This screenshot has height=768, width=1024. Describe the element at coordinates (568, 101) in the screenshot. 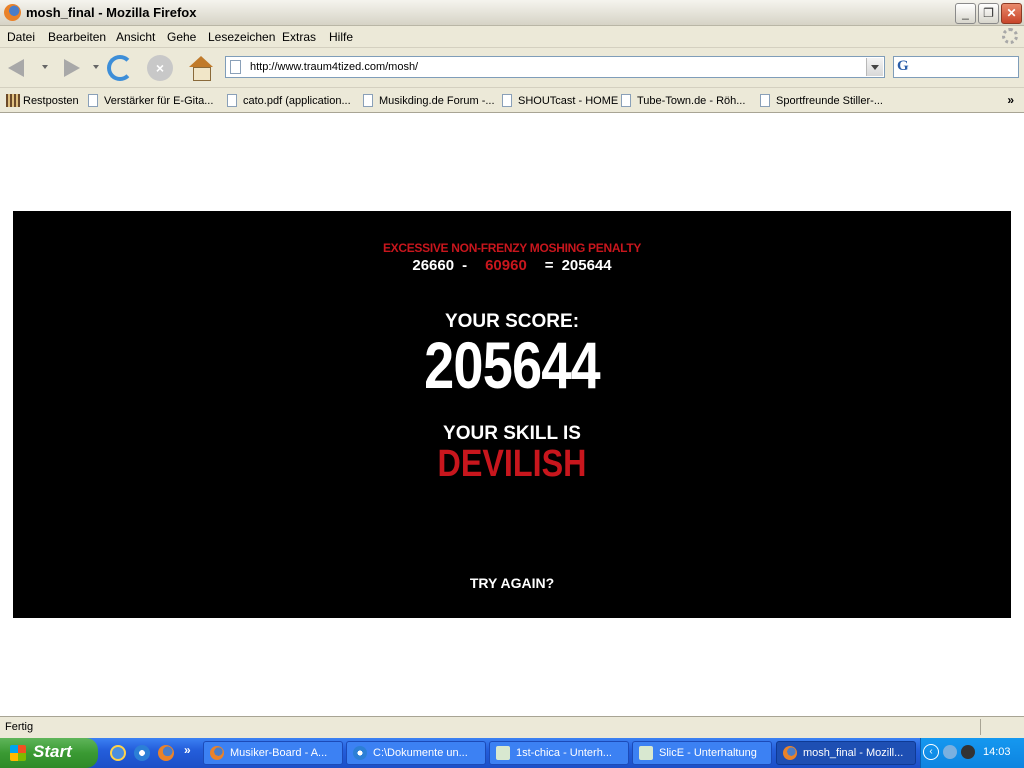

I see `bookmark-label: SHOUTcast - HOME` at that location.